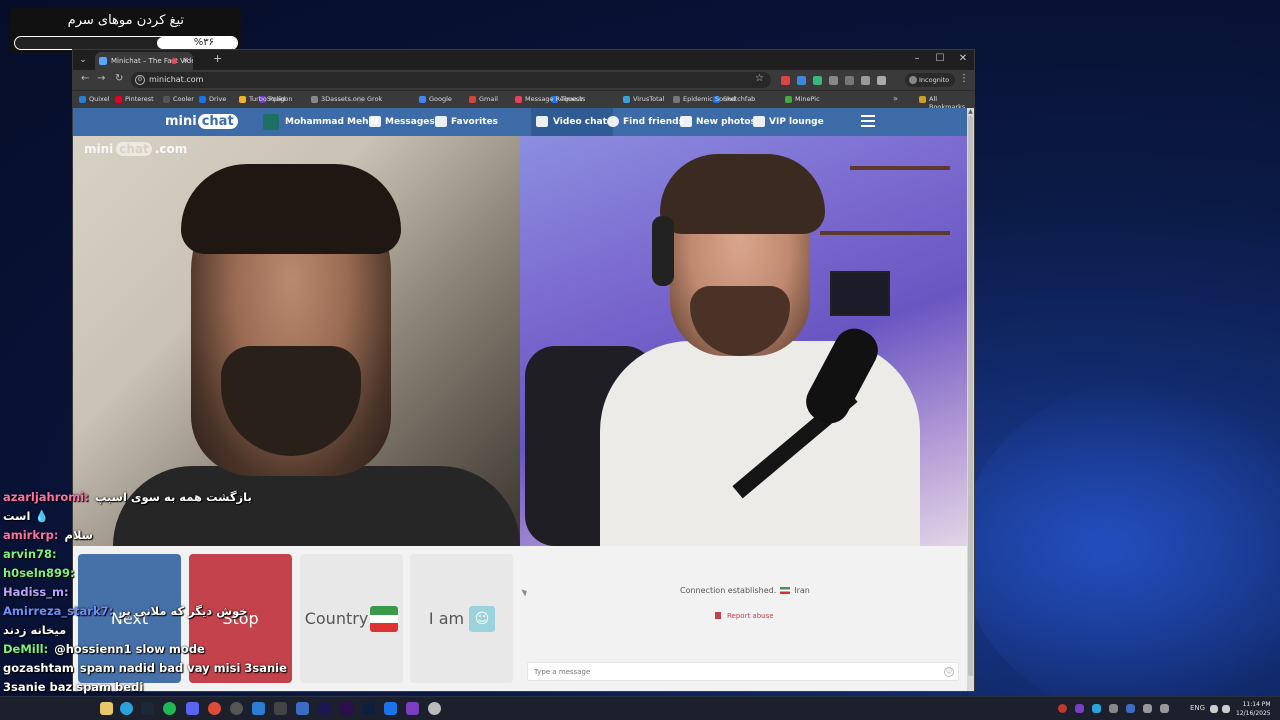  What do you see at coordinates (214, 708) in the screenshot?
I see `chrome-icon` at bounding box center [214, 708].